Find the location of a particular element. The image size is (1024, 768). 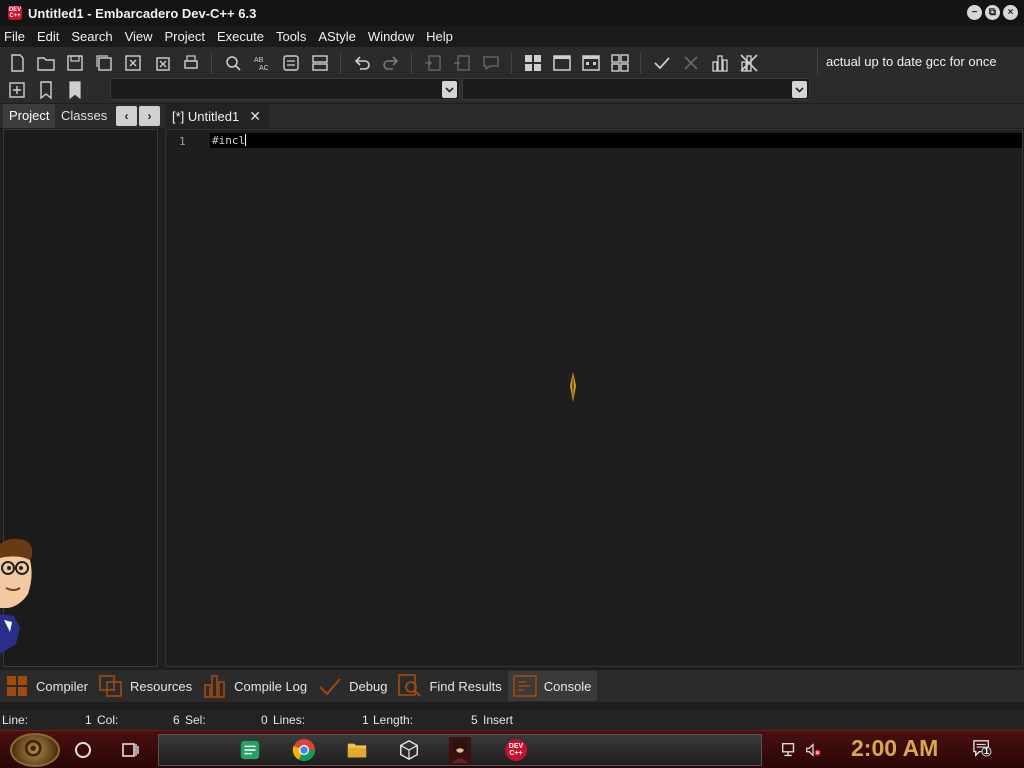

redo-button is located at coordinates (391, 63).